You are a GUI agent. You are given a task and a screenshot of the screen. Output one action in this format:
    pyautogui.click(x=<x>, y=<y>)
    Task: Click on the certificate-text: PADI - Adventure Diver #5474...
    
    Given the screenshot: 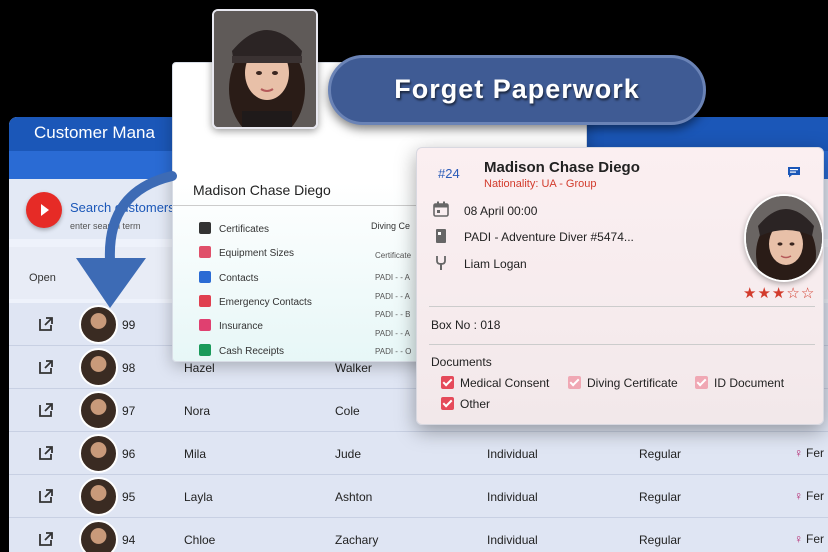 What is the action you would take?
    pyautogui.click(x=549, y=237)
    